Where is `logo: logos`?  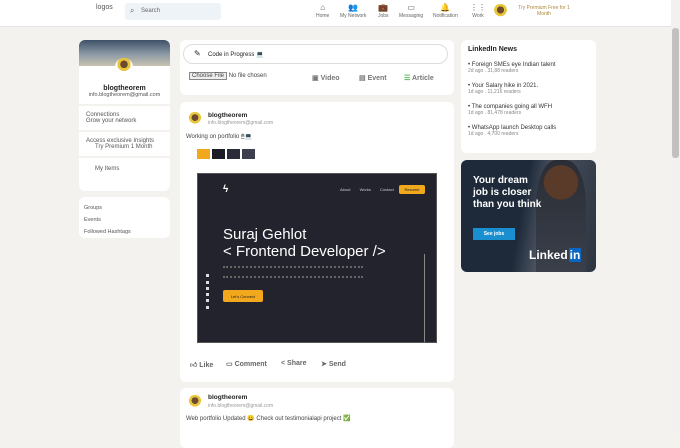 logo: logos is located at coordinates (104, 7).